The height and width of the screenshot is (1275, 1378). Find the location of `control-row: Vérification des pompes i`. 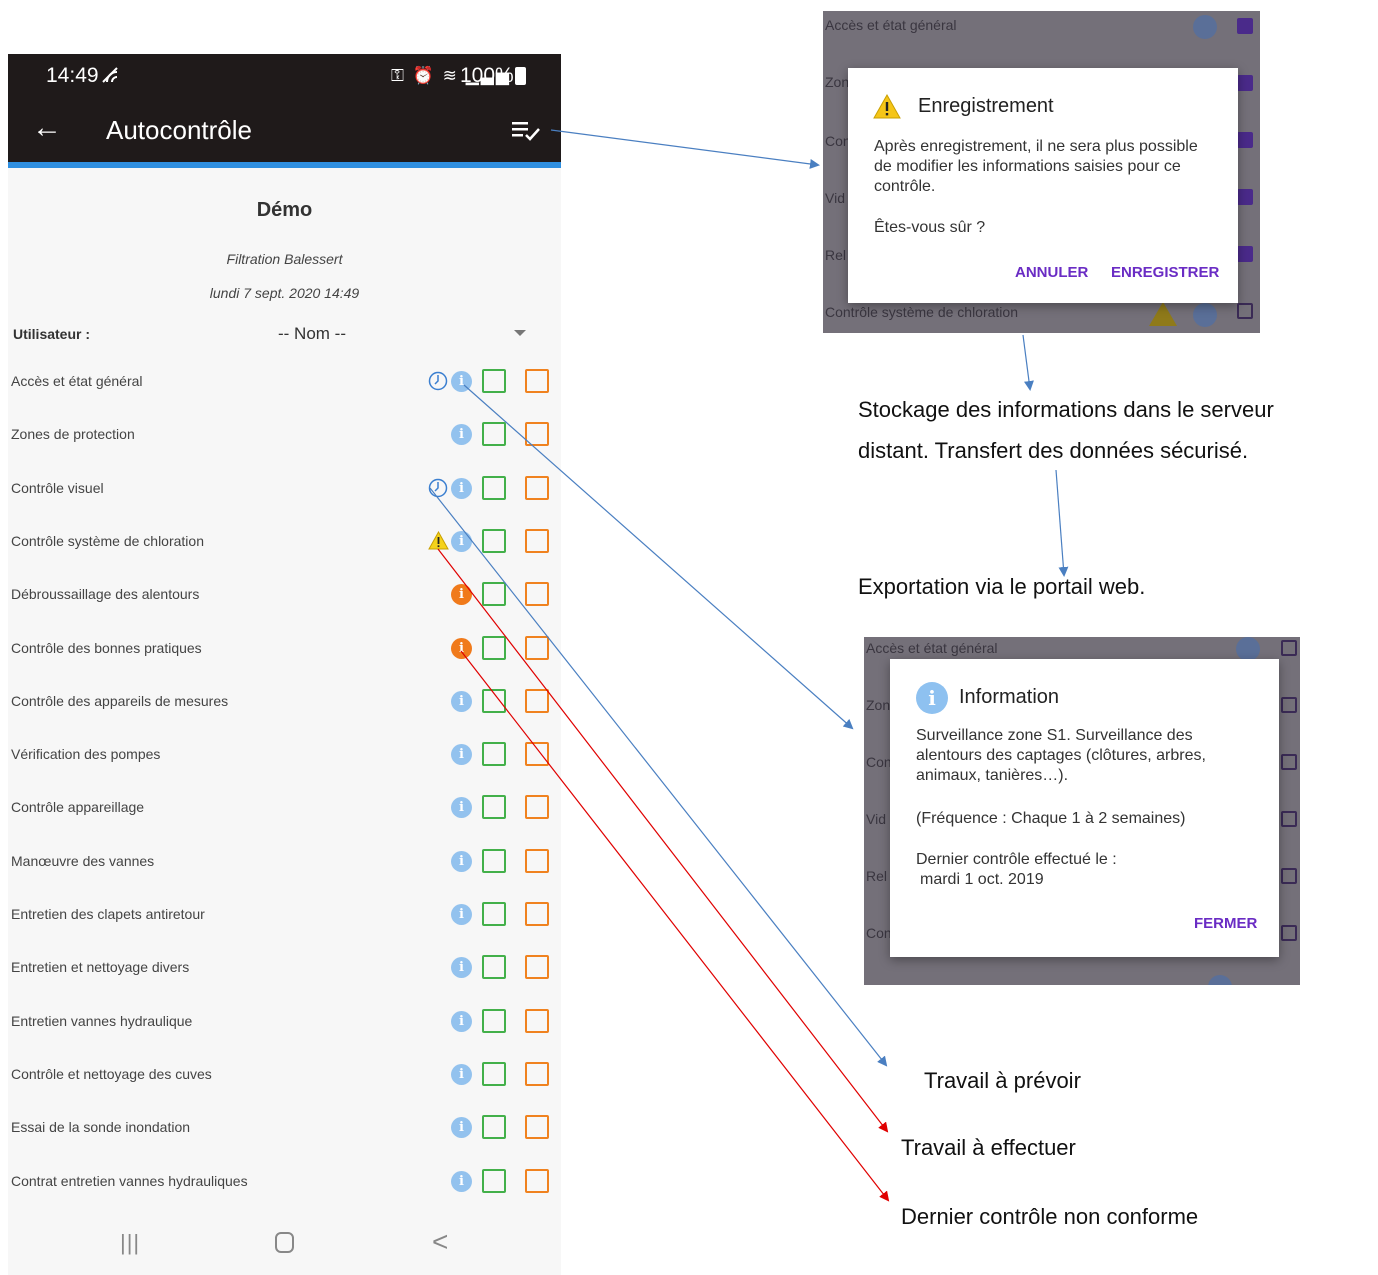

control-row: Vérification des pompes i is located at coordinates (284, 755).